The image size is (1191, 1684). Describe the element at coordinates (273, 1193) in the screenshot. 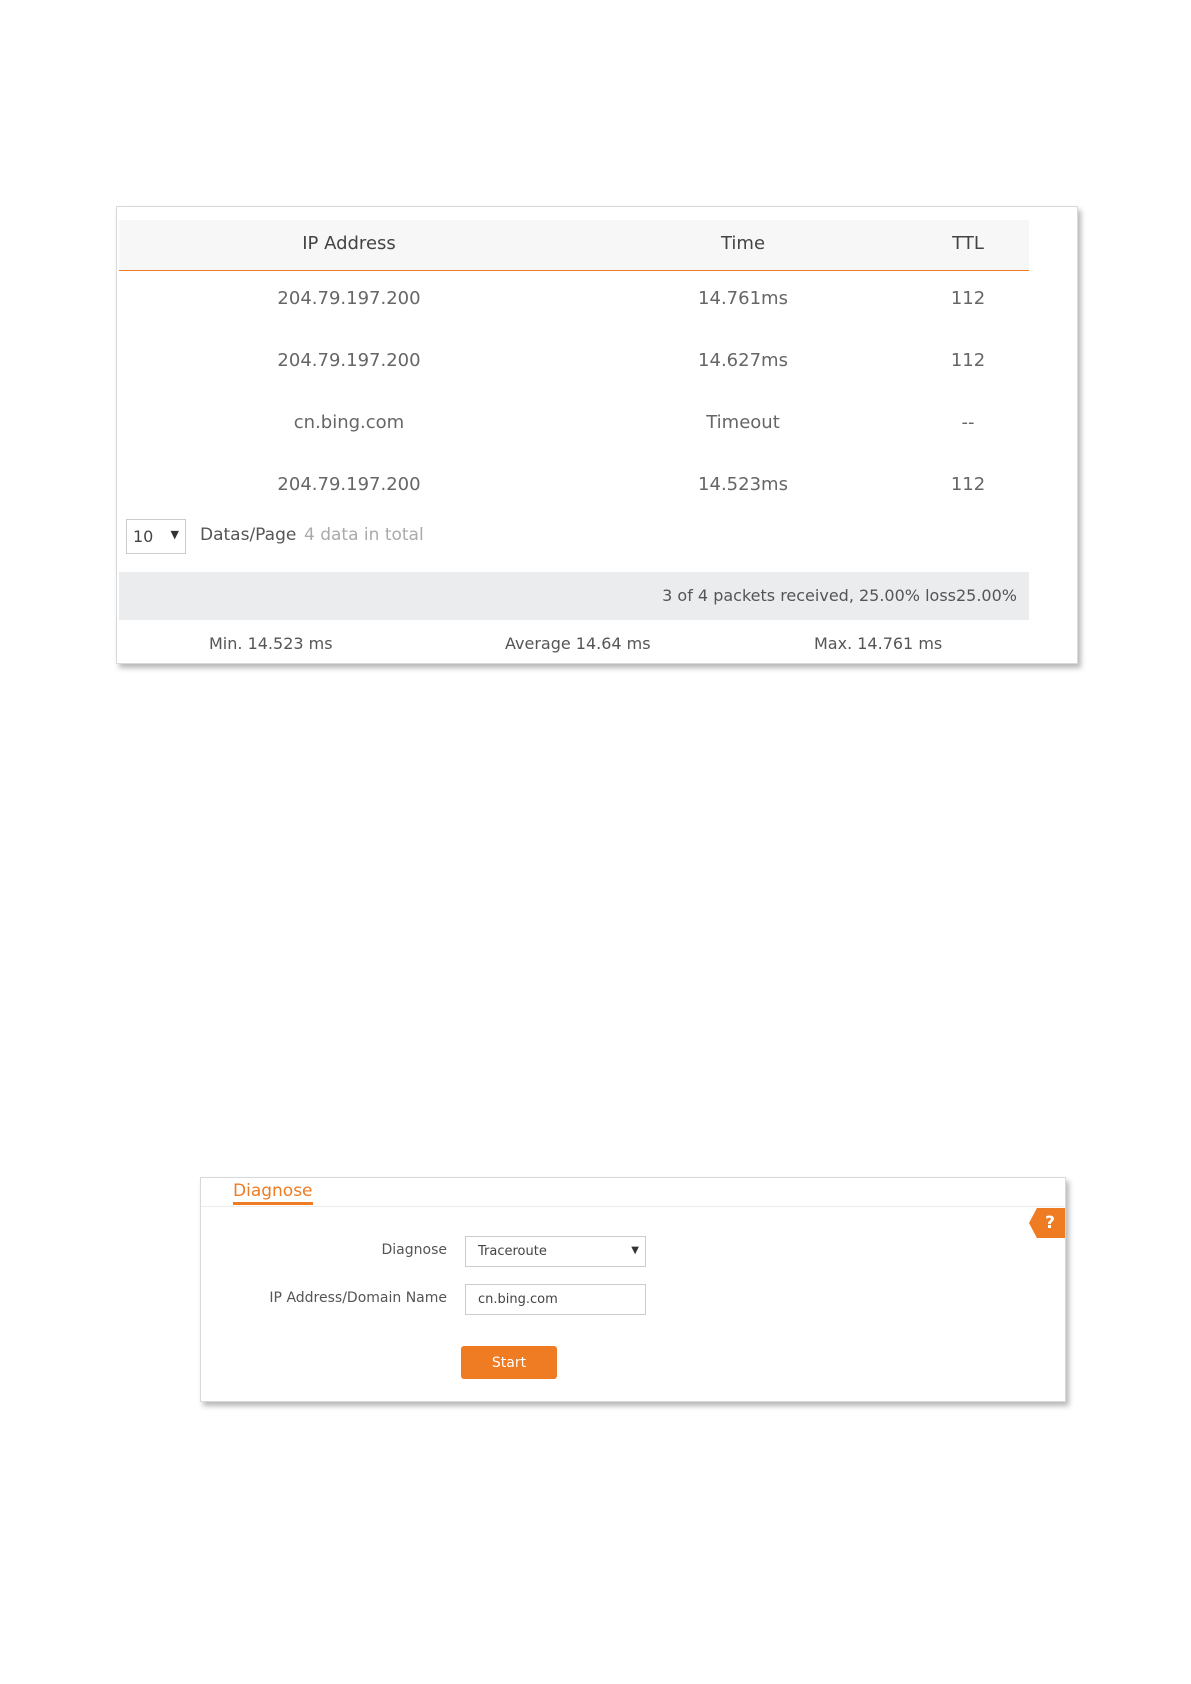

I see `tab-diagnose: Diagnose` at that location.